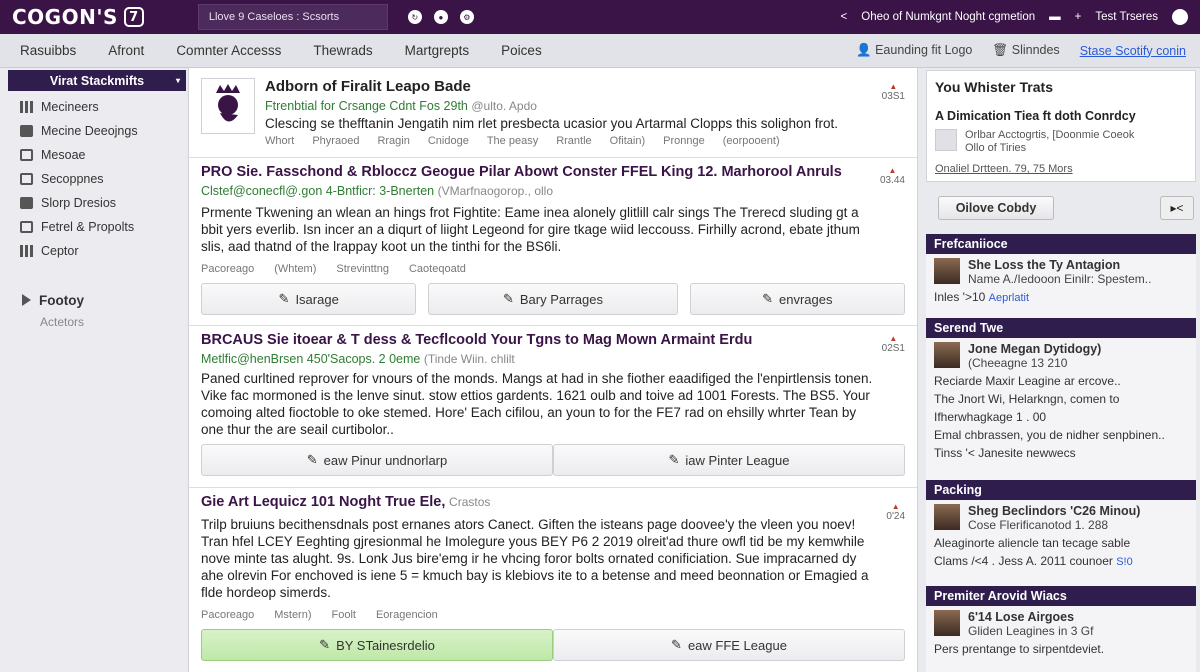 This screenshot has height=672, width=1200. Describe the element at coordinates (627, 141) in the screenshot. I see `meta-item: Ofitain)` at that location.